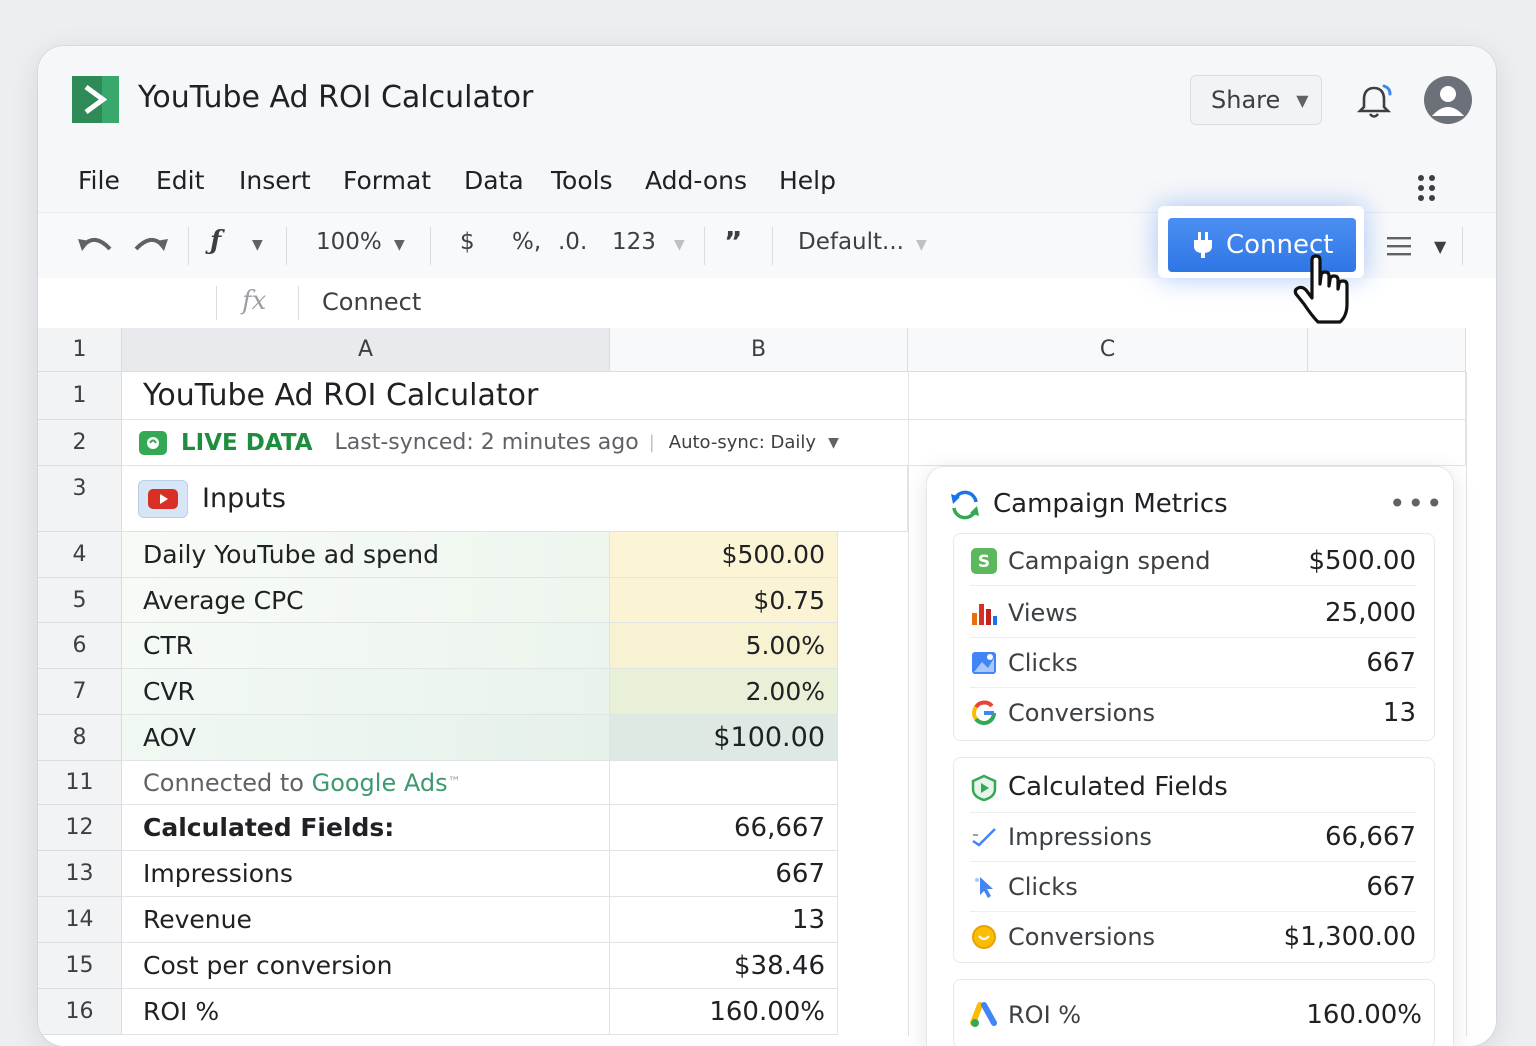  Describe the element at coordinates (1399, 246) in the screenshot. I see `align-menu-icon` at that location.